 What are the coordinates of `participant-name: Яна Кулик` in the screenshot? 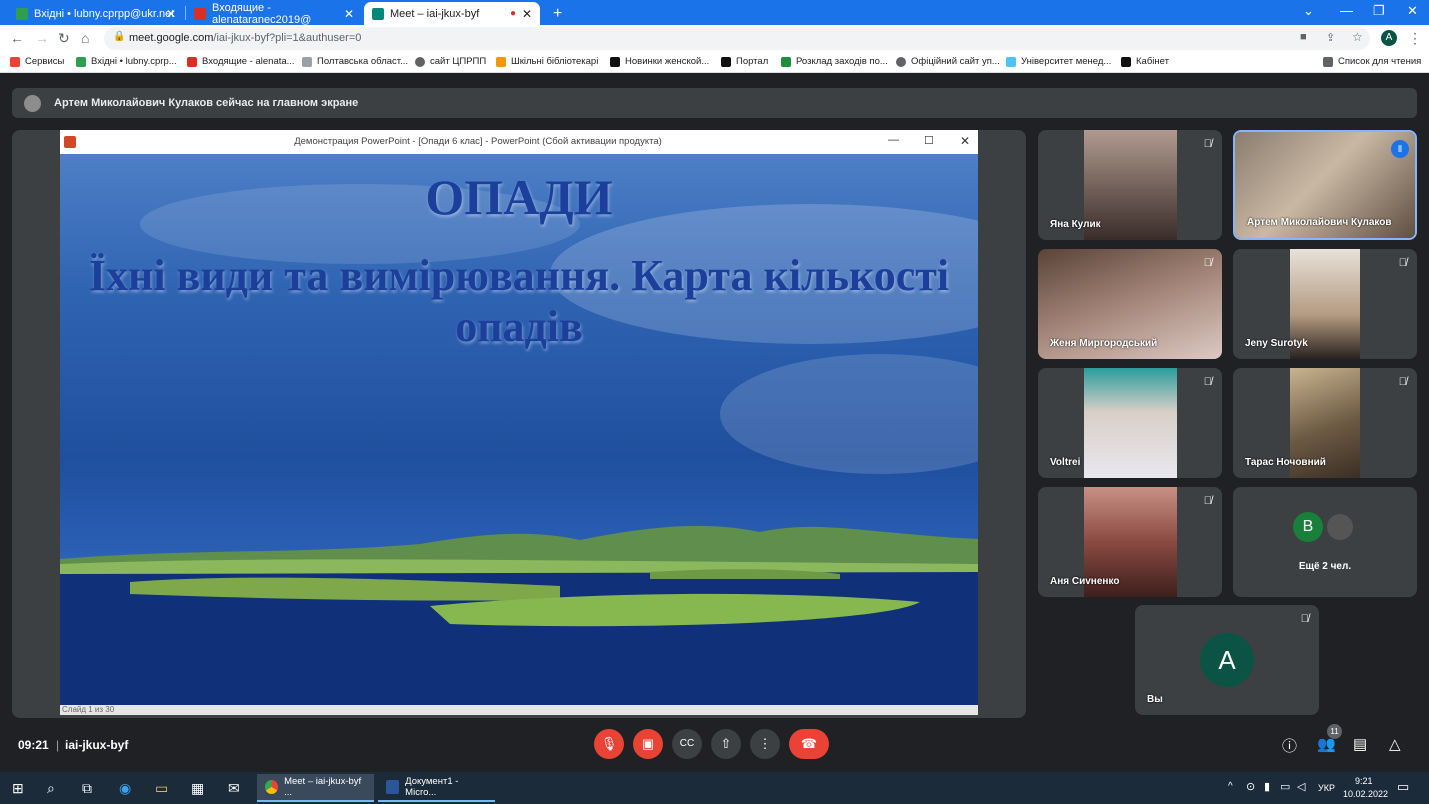 It's located at (1075, 224).